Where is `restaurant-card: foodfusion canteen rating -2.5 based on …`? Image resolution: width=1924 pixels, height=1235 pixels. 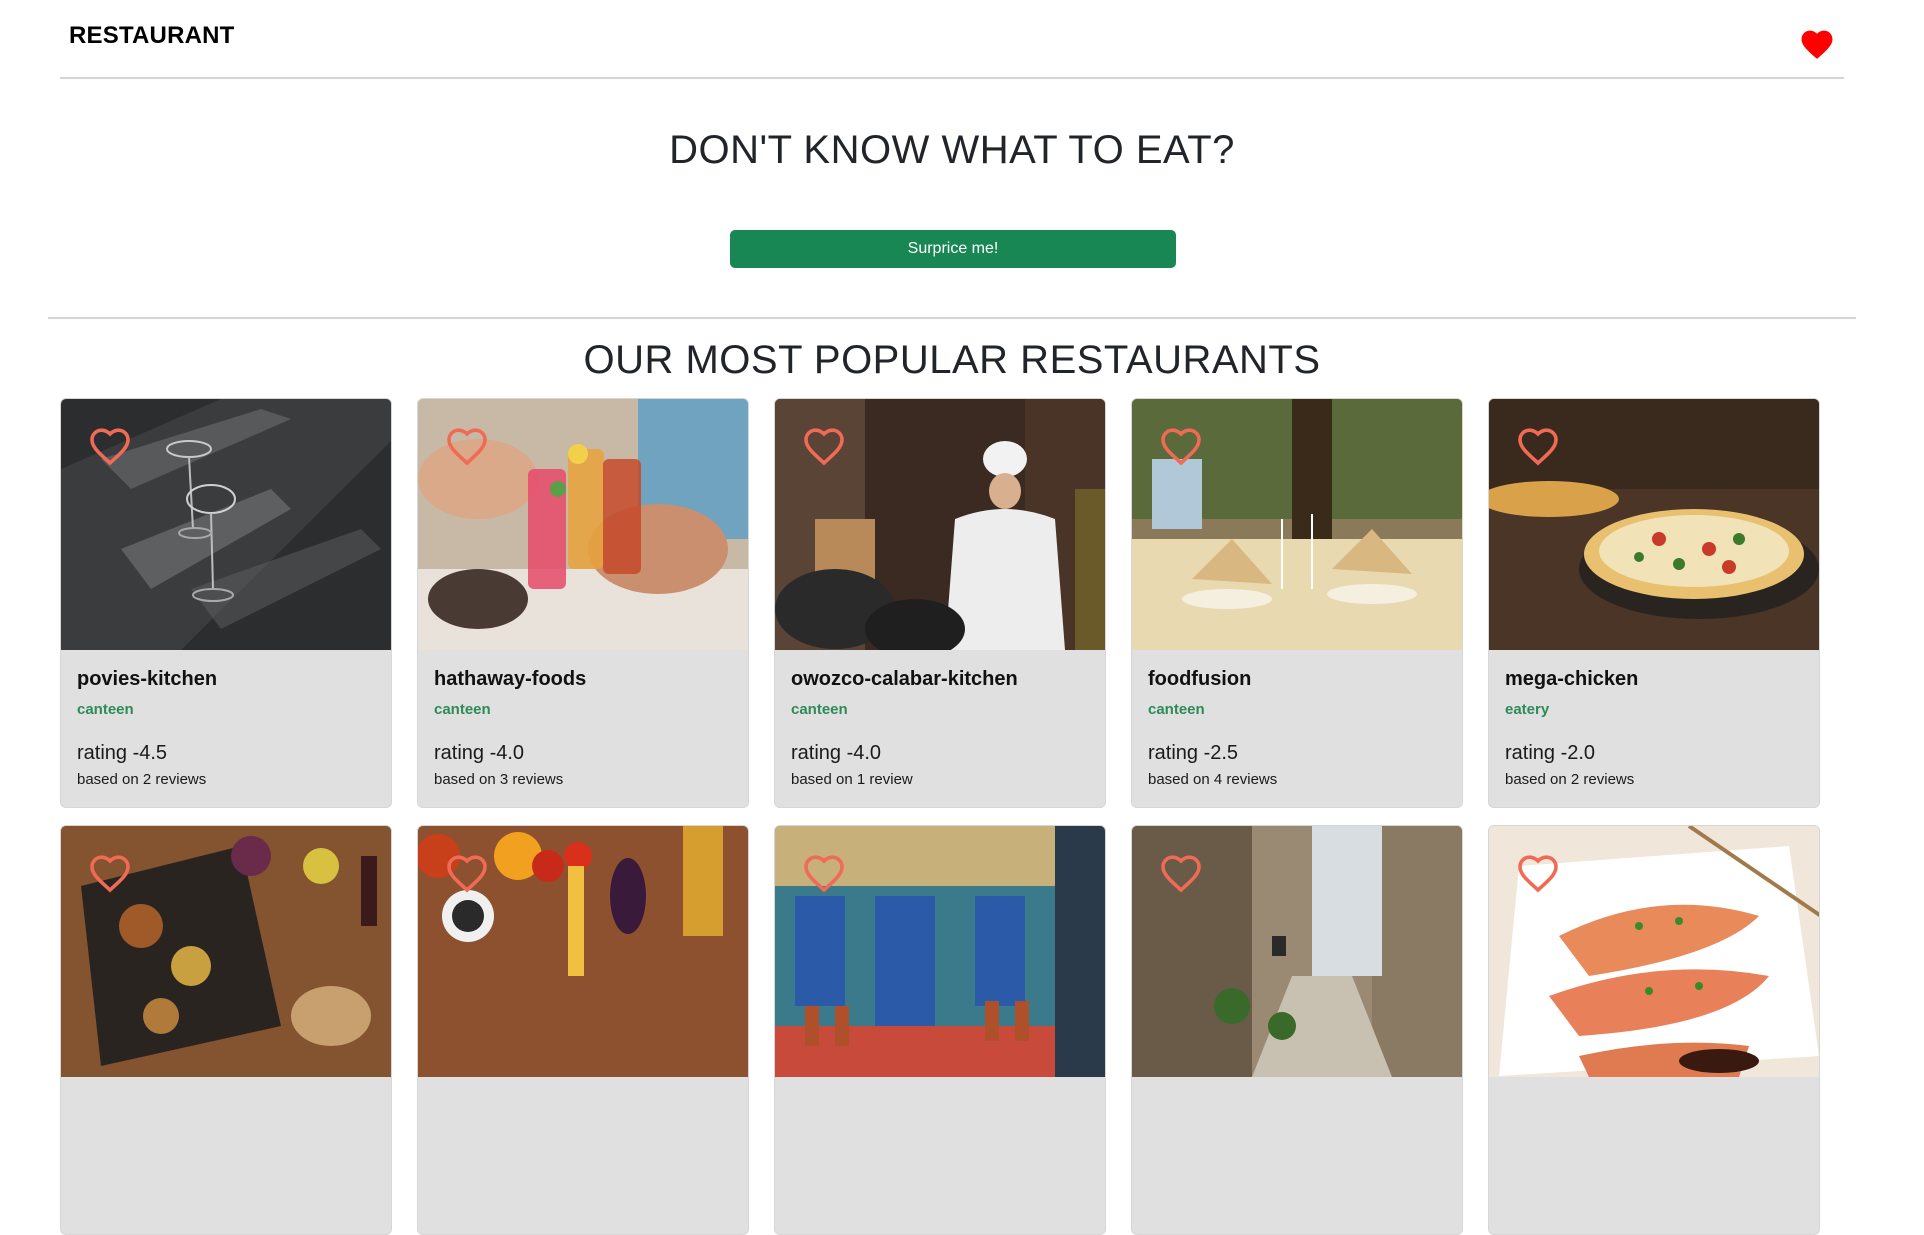
restaurant-card: foodfusion canteen rating -2.5 based on … is located at coordinates (1297, 603).